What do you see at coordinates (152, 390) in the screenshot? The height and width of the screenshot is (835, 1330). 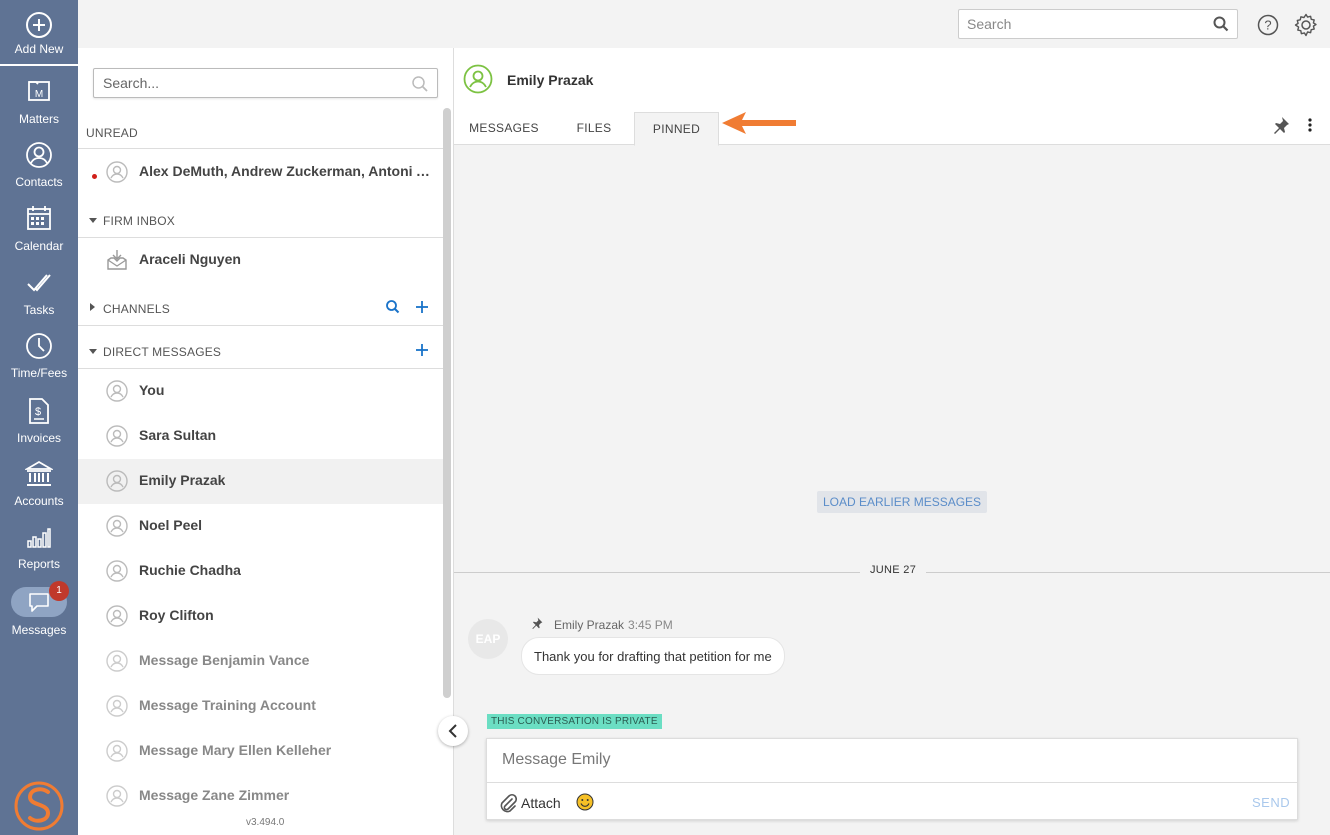 I see `conversation-name: You` at bounding box center [152, 390].